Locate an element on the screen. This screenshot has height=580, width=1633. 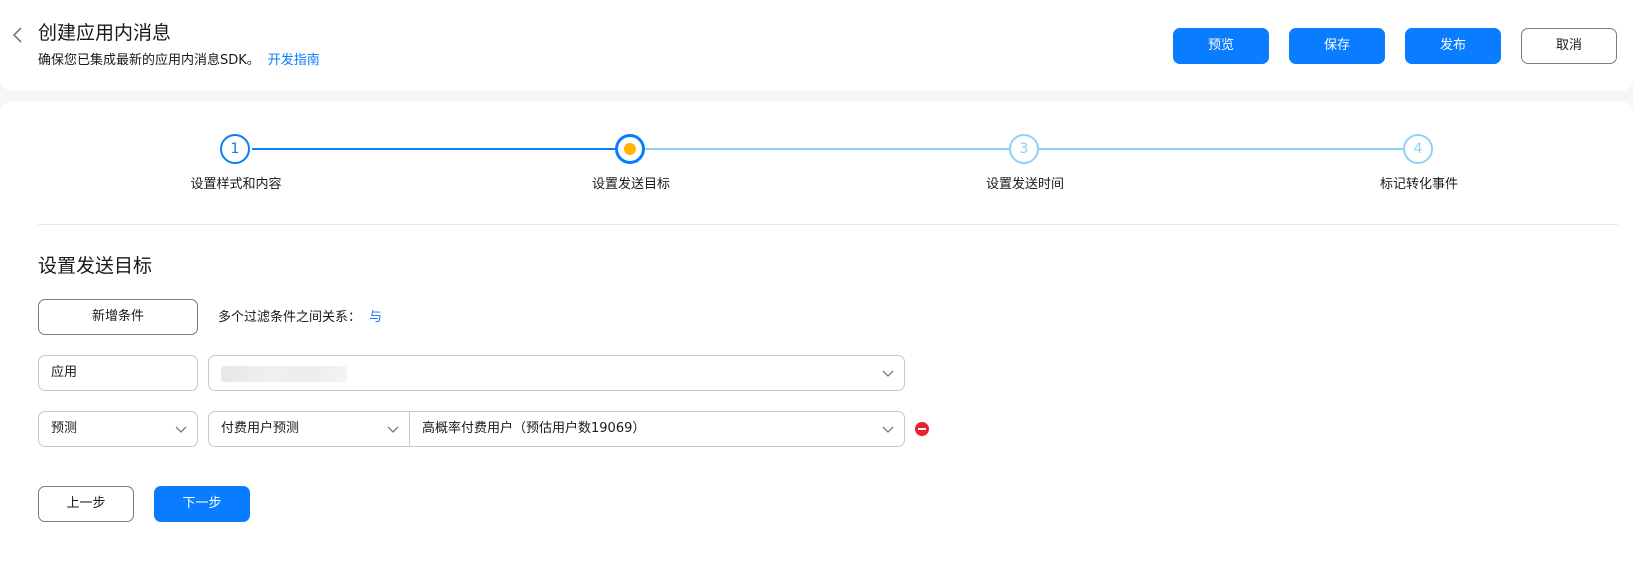
step-3-circle: 3 is located at coordinates (1024, 149).